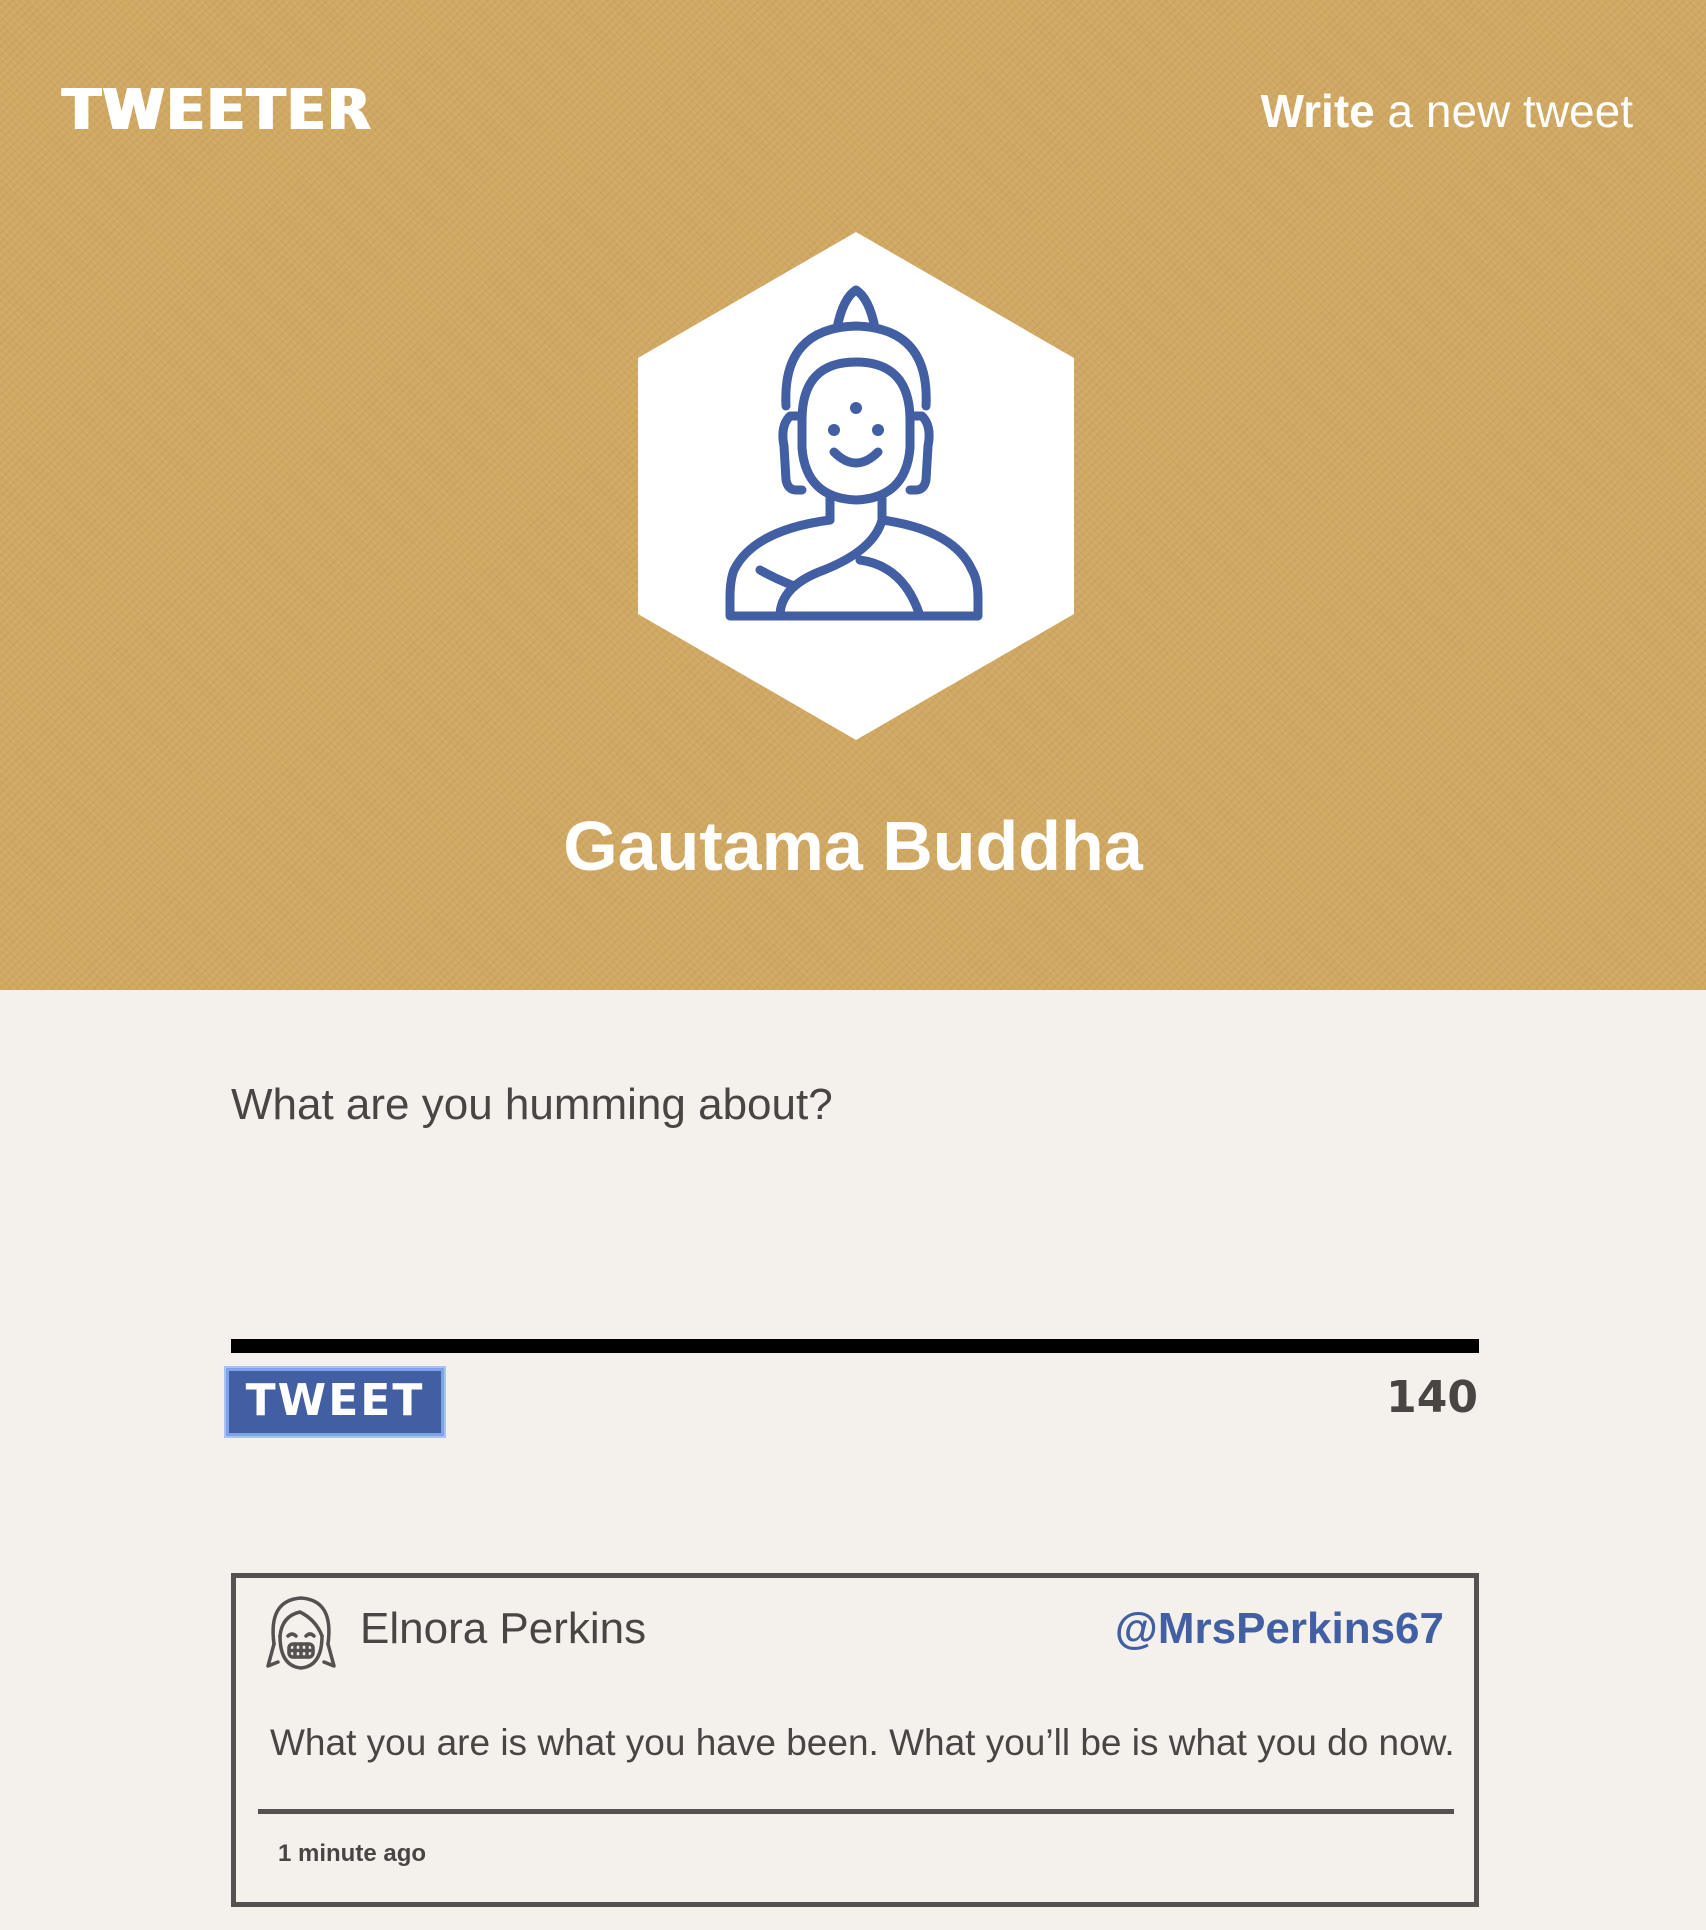 This screenshot has width=1706, height=1930. I want to click on brand-logo: TWEETER, so click(217, 110).